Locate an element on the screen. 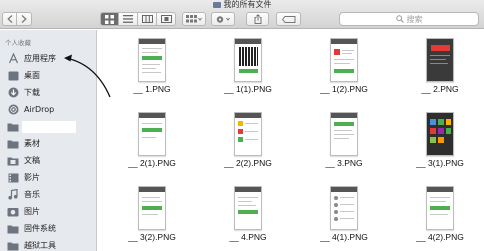  downloads-icon is located at coordinates (13, 92).